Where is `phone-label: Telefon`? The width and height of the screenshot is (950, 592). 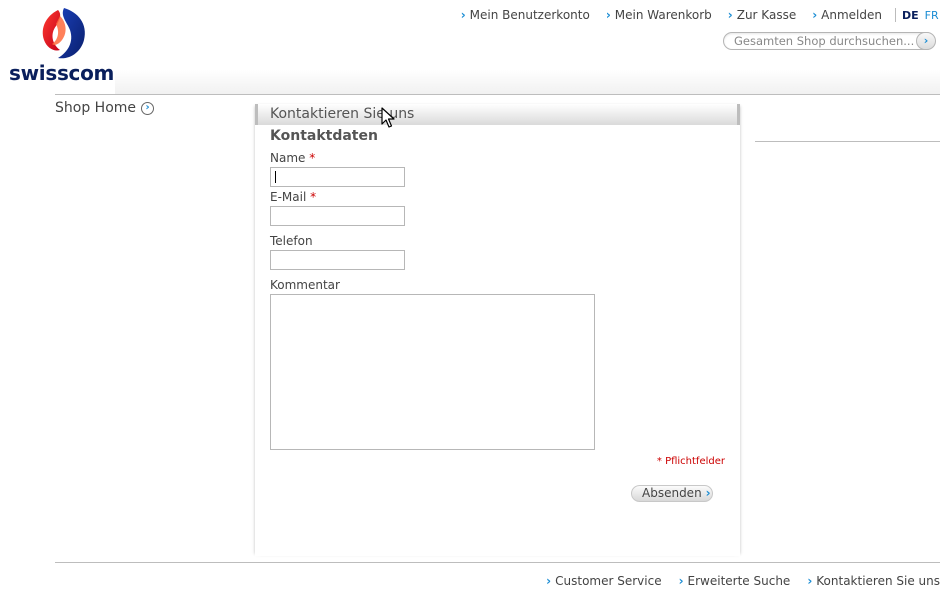
phone-label: Telefon is located at coordinates (291, 241).